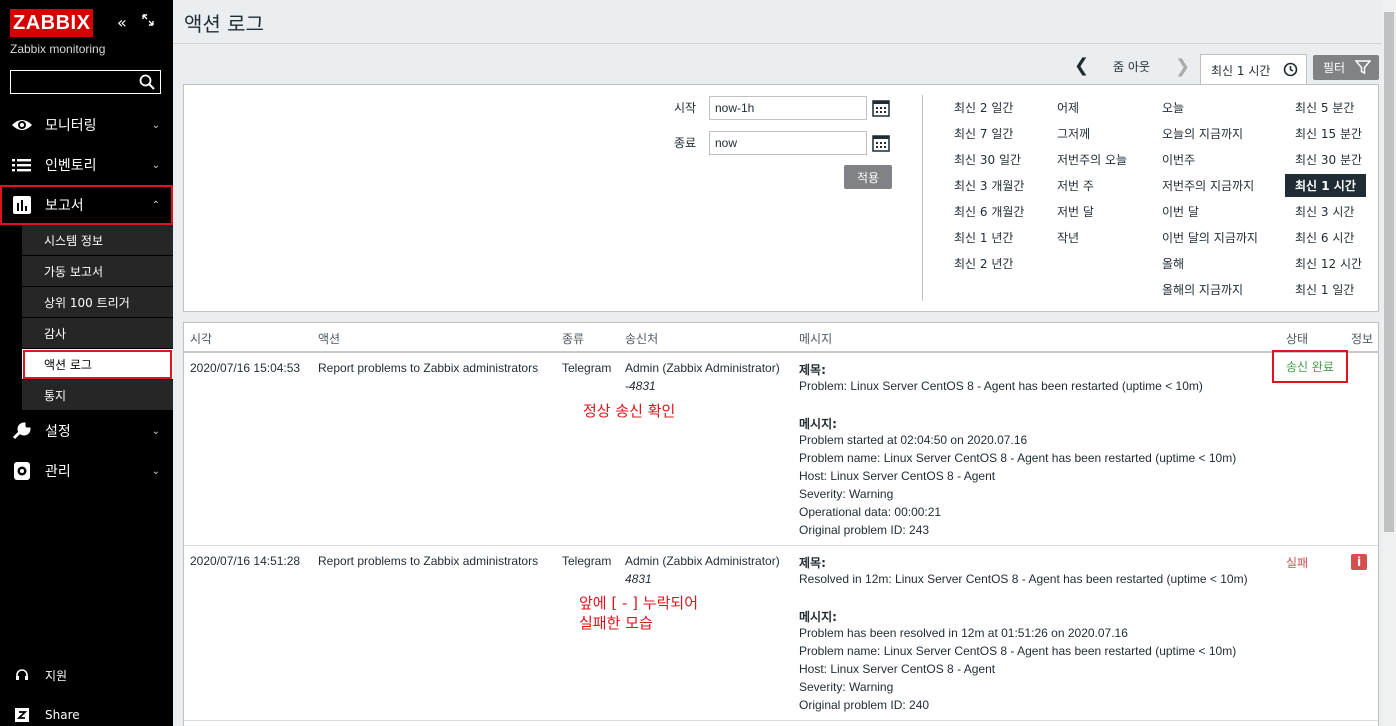 This screenshot has height=726, width=1396. What do you see at coordinates (1068, 107) in the screenshot?
I see `quick-range-link: 어제` at bounding box center [1068, 107].